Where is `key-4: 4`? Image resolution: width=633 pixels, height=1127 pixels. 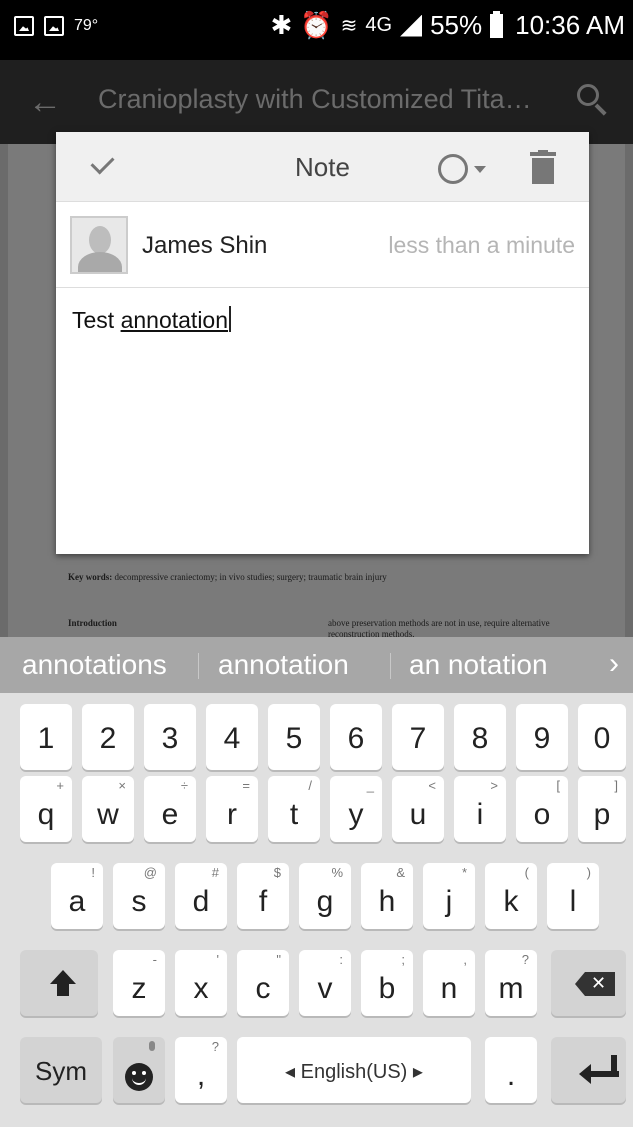 key-4: 4 is located at coordinates (232, 737).